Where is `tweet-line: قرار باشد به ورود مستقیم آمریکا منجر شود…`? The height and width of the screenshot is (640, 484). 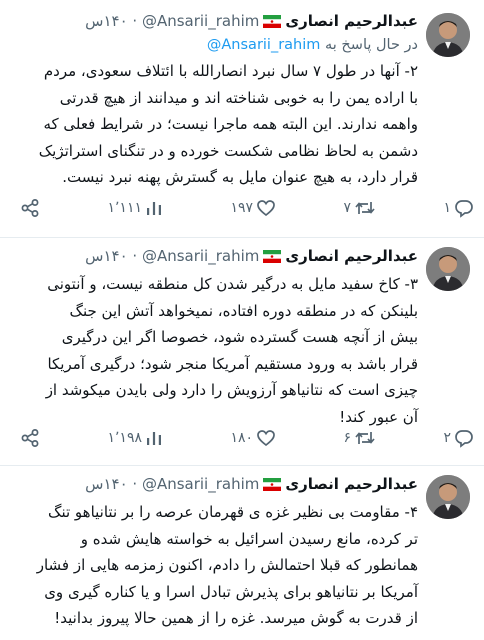 tweet-line: قرار باشد به ورود مستقیم آمریکا منجر شود… is located at coordinates (232, 363).